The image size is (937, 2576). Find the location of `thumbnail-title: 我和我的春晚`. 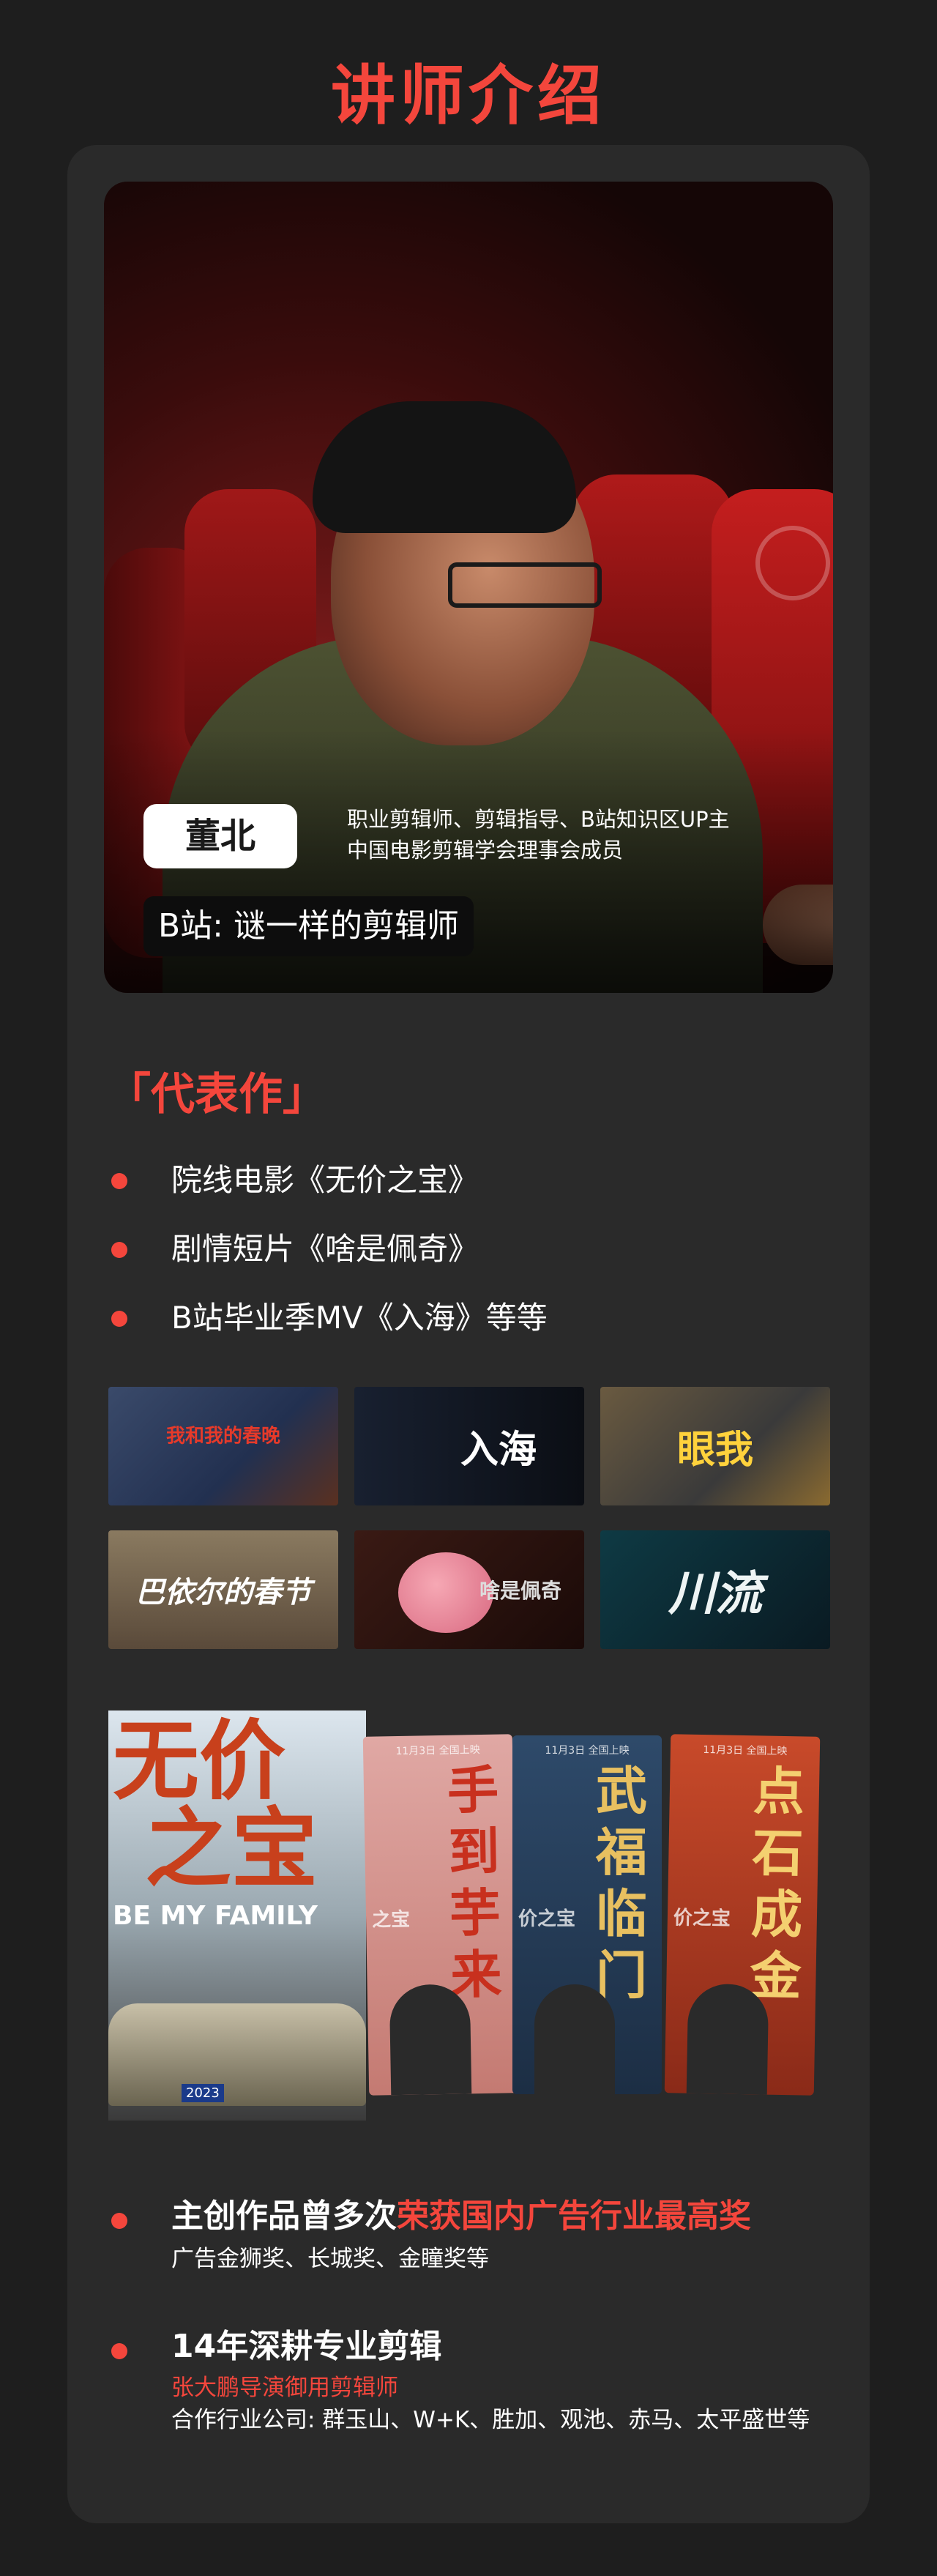

thumbnail-title: 我和我的春晚 is located at coordinates (222, 1436).